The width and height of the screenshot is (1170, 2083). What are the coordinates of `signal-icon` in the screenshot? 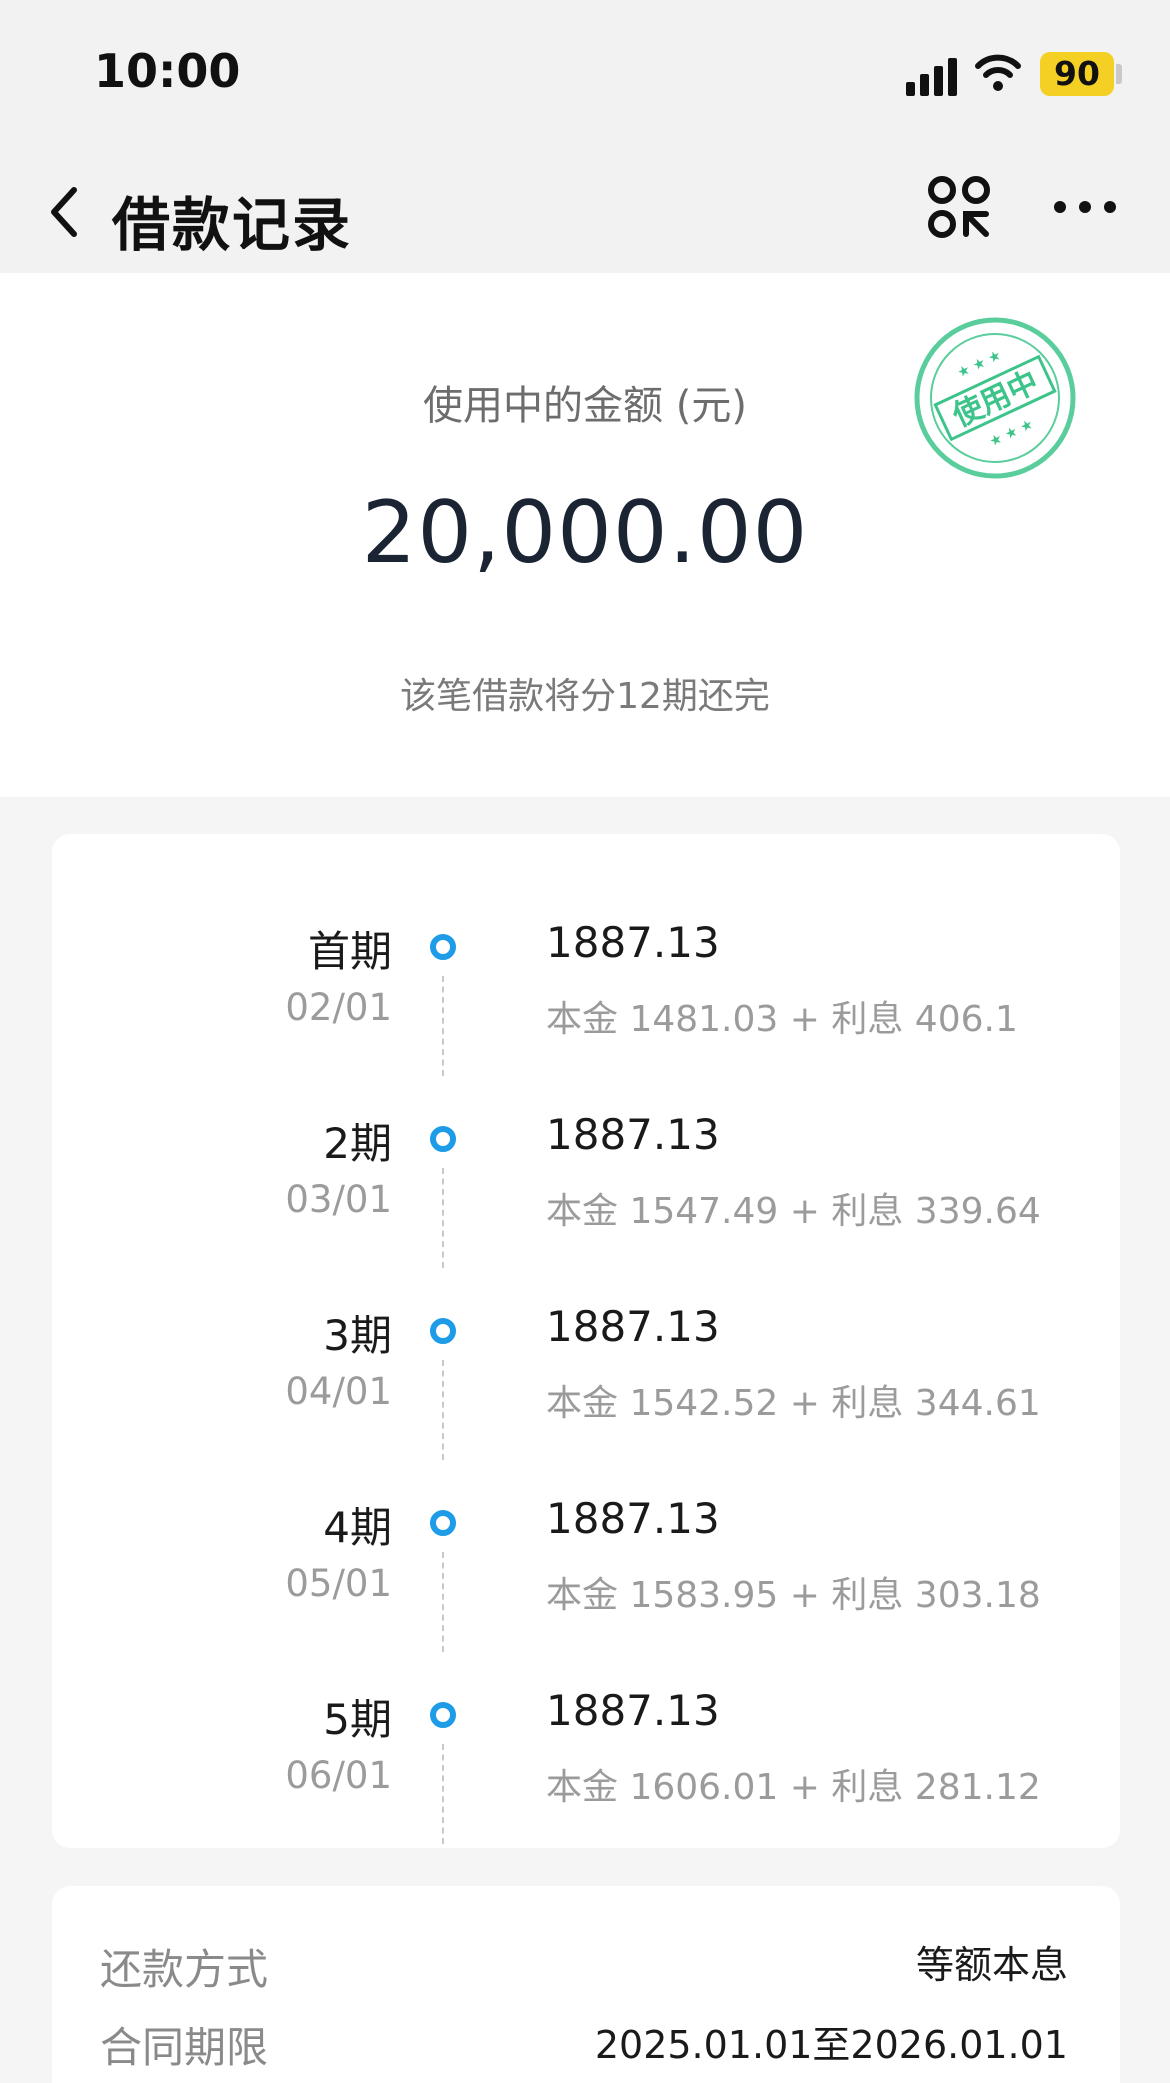 It's located at (933, 76).